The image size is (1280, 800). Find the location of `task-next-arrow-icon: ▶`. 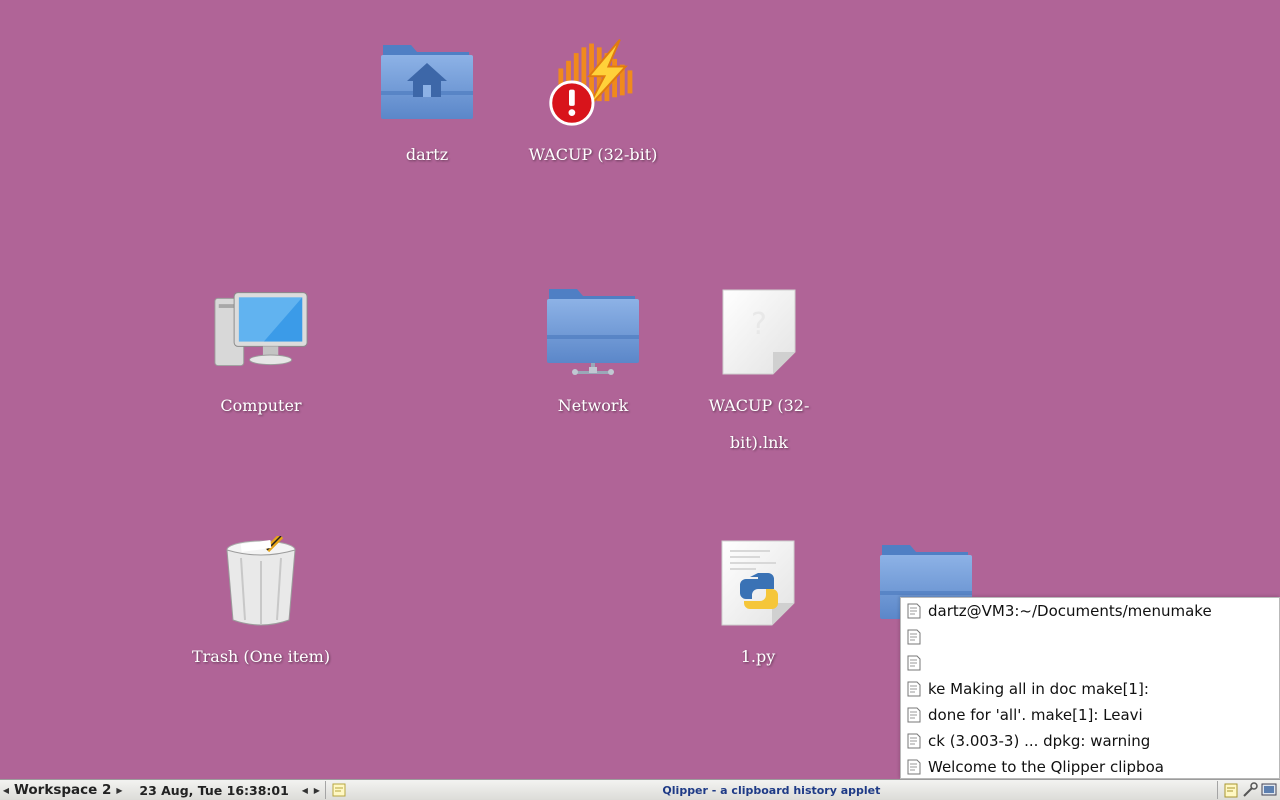

task-next-arrow-icon: ▶ is located at coordinates (317, 790).